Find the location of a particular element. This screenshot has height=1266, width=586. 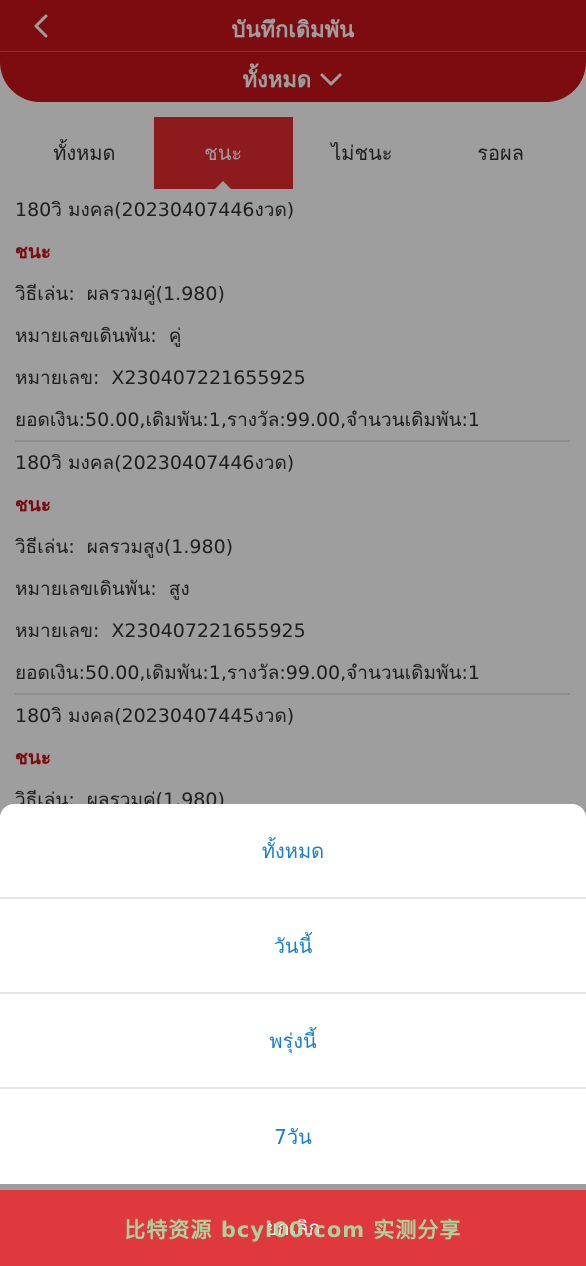

sheet-option-7days: 7วัน is located at coordinates (293, 1136).